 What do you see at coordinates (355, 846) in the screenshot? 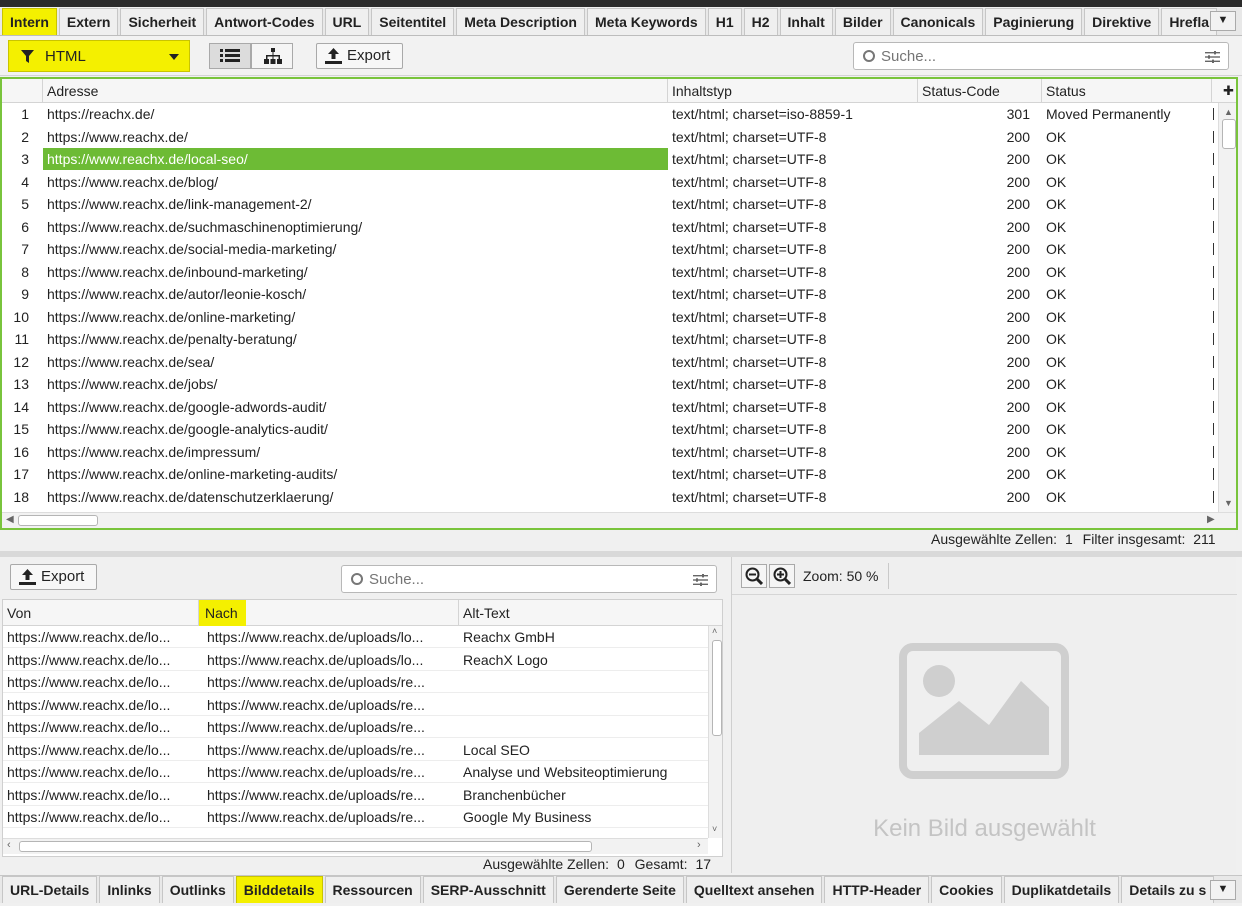
I see `detail-horizontal-scrollbar: ‹ ›` at bounding box center [355, 846].